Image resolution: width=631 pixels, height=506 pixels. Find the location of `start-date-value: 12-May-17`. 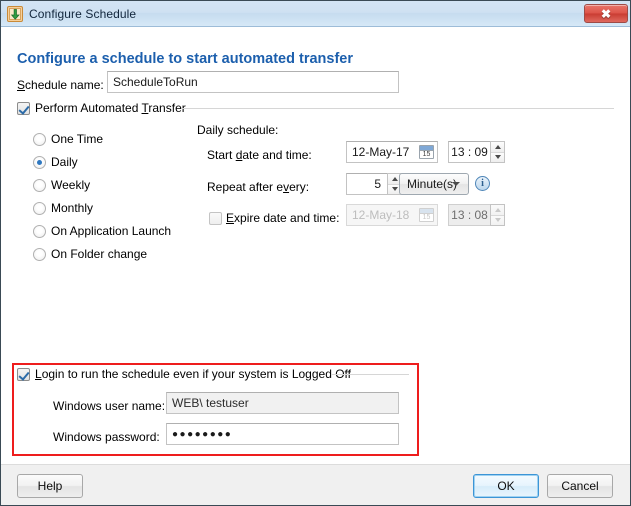

start-date-value: 12-May-17 is located at coordinates (381, 152).